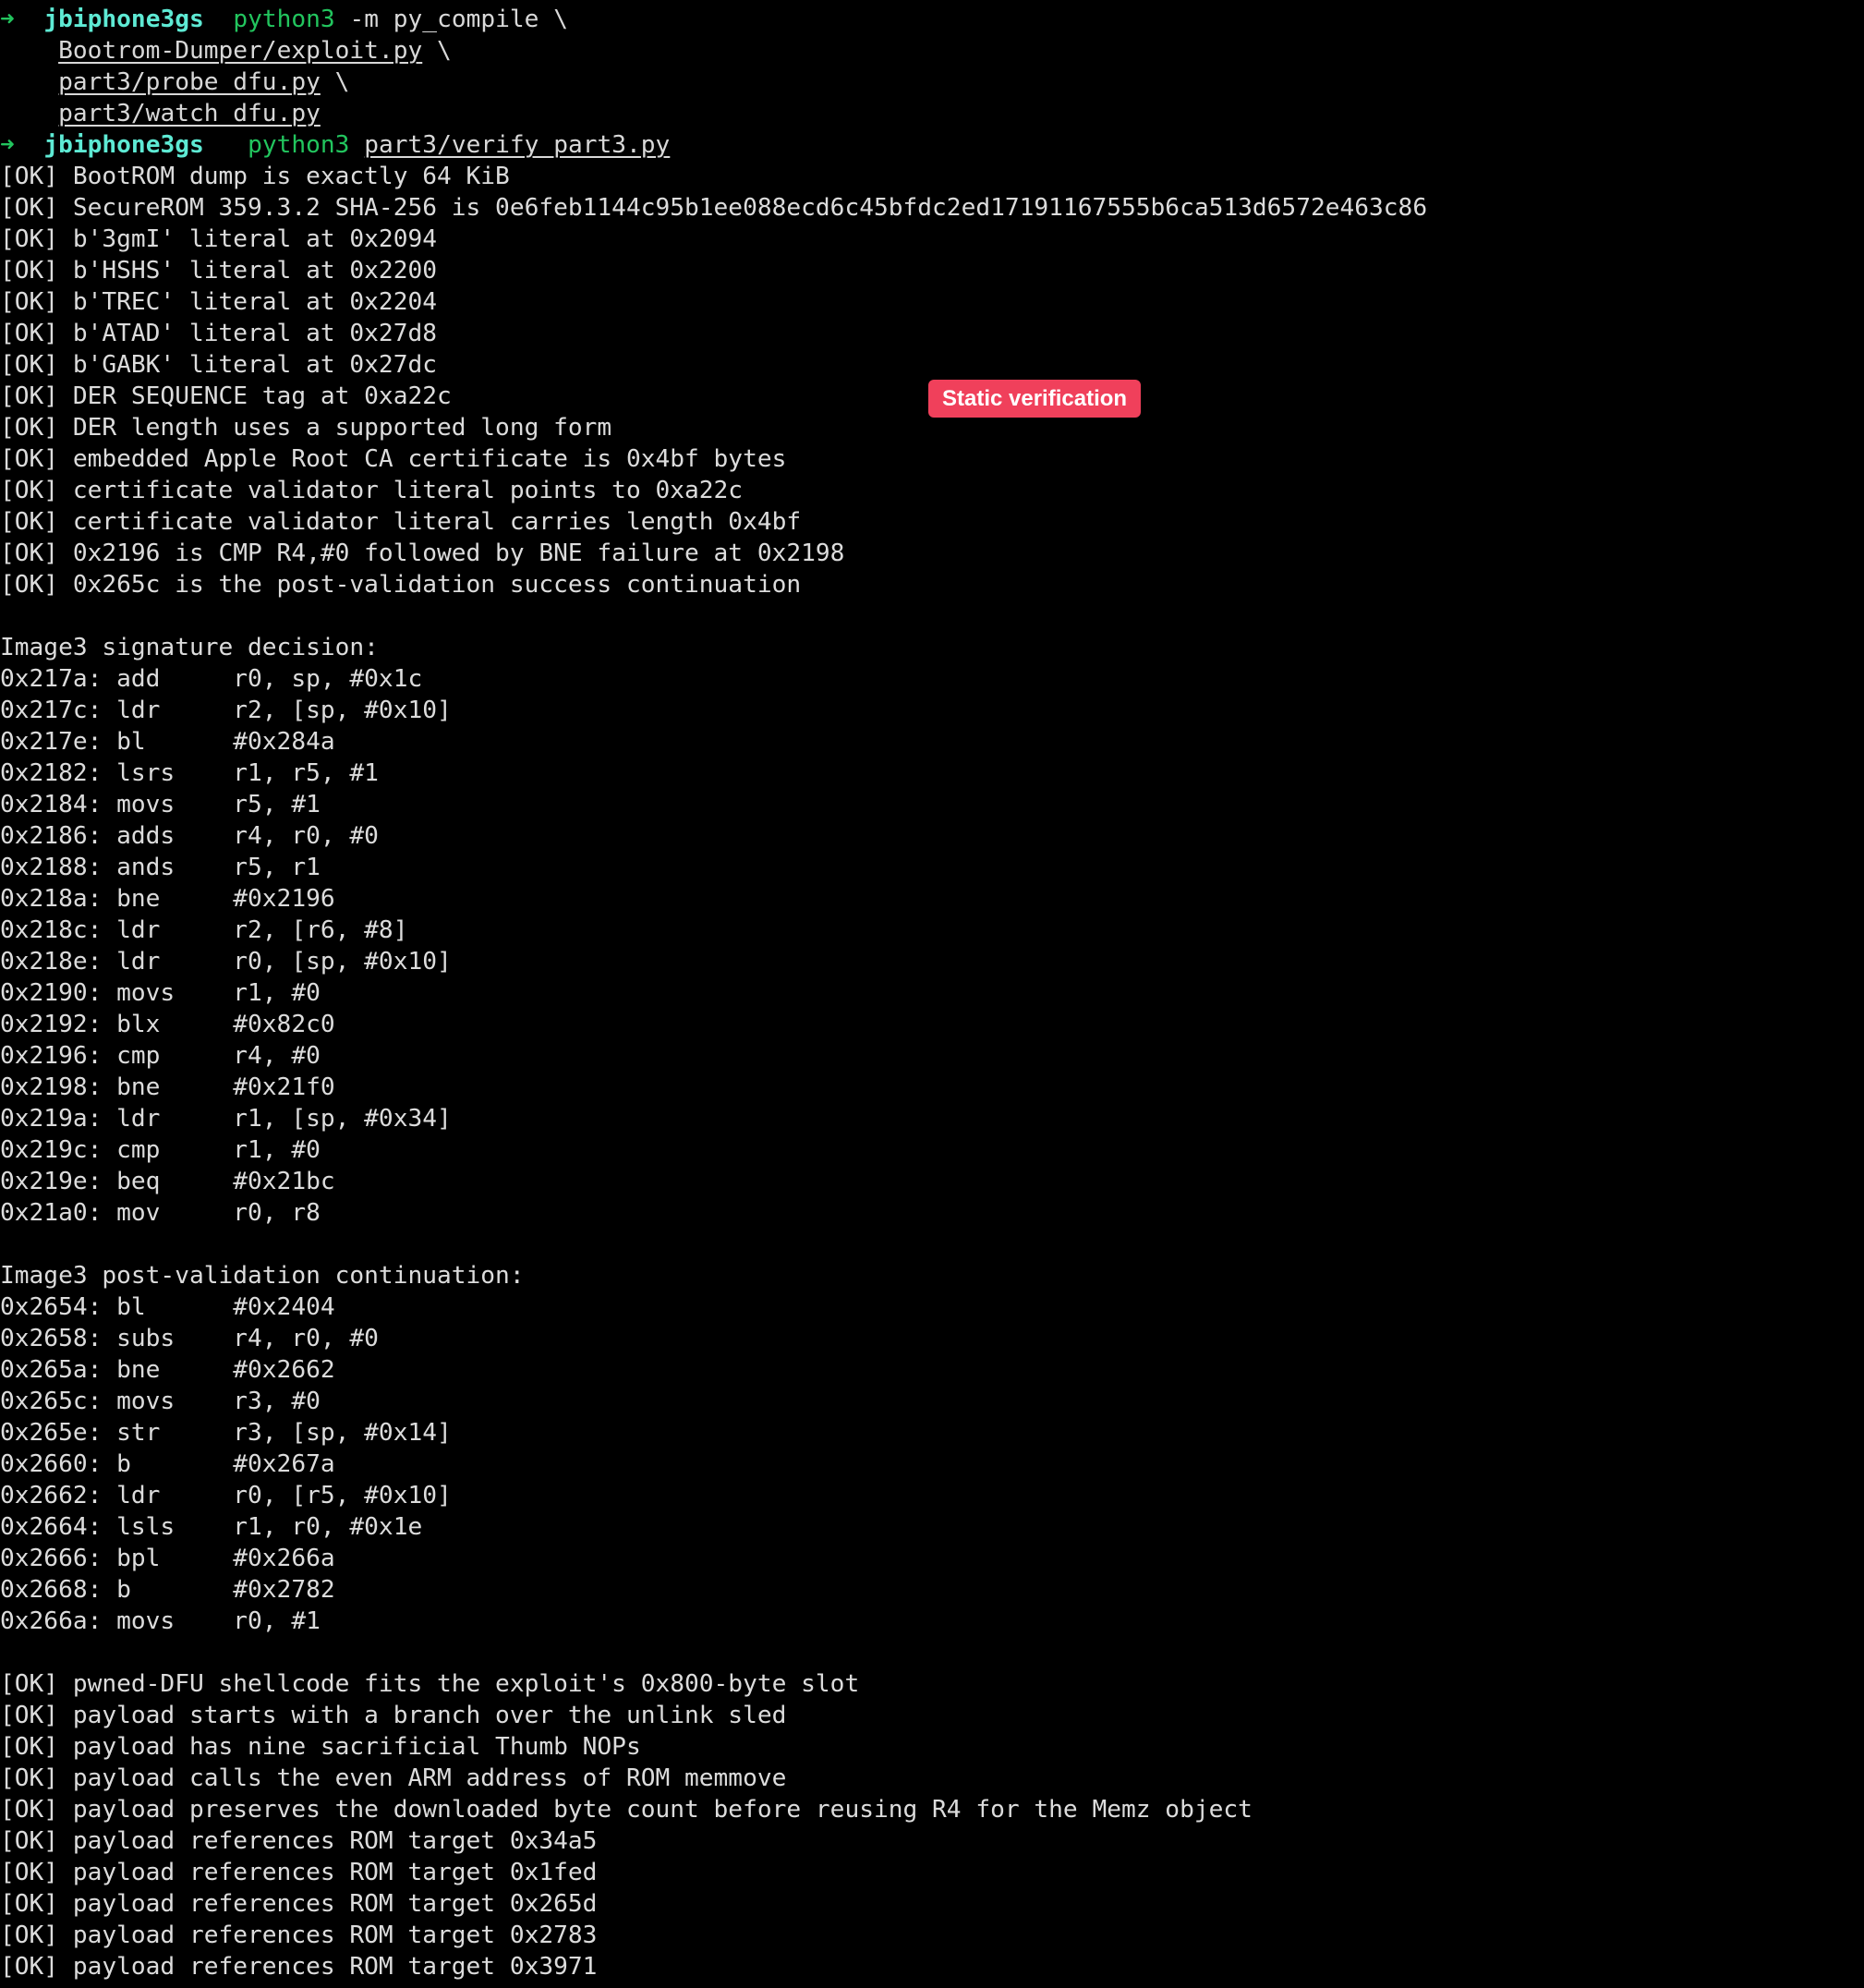  Describe the element at coordinates (211, 679) in the screenshot. I see `disasm-line: 0x217a: add r0, sp, #0x1c` at that location.